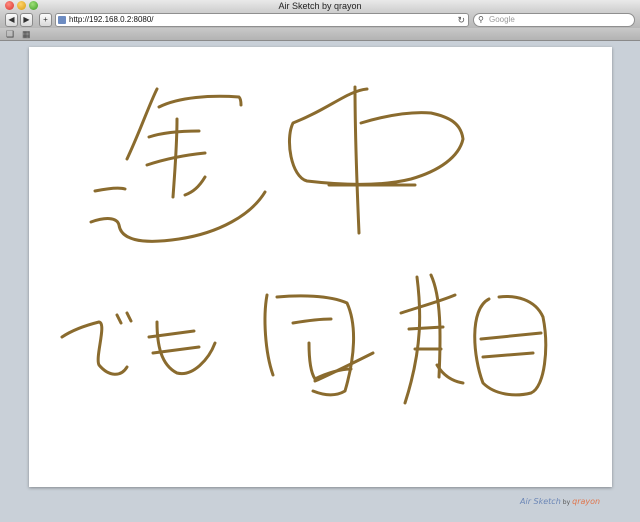 This screenshot has height=522, width=640. I want to click on close-window-button, so click(9, 5).